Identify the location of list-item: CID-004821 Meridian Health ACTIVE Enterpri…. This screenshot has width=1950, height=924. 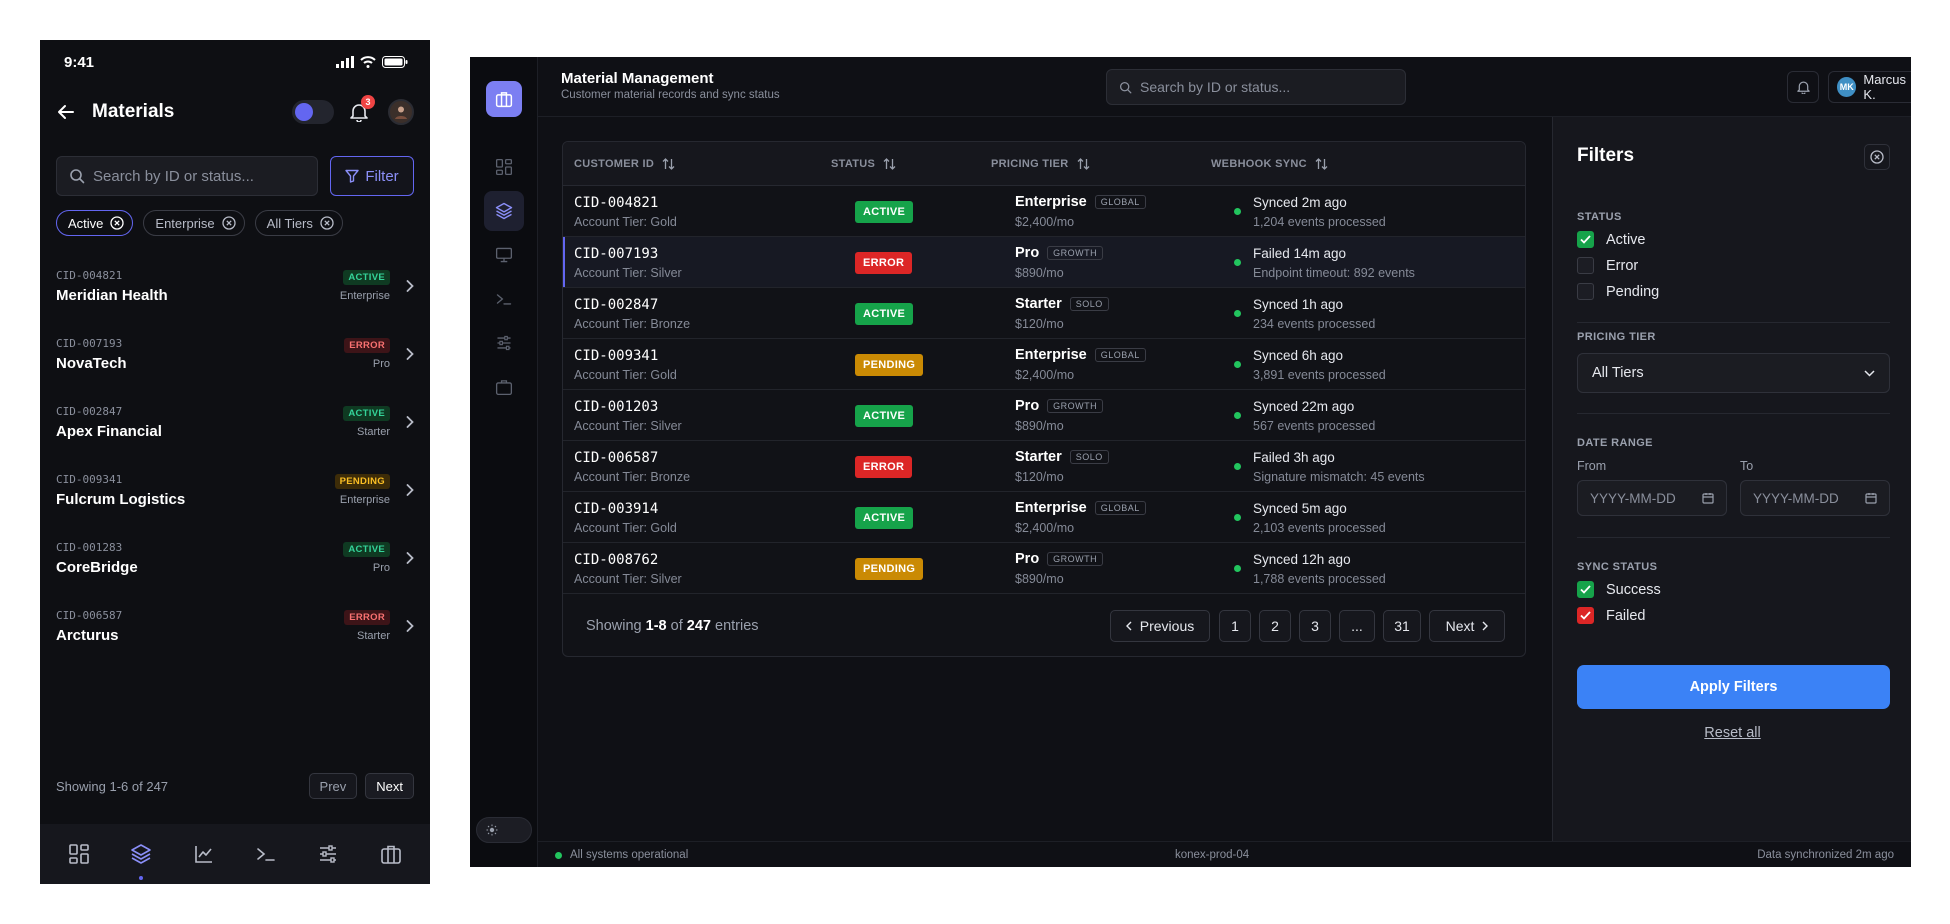
(235, 286).